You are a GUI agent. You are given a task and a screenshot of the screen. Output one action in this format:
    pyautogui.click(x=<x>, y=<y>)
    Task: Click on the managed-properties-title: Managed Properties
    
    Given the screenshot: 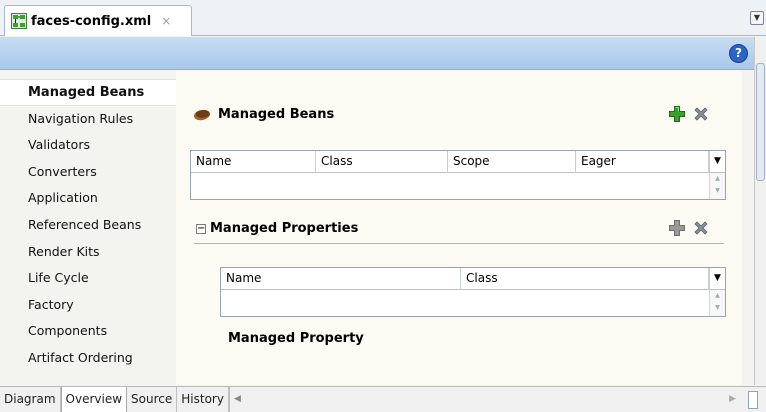 What is the action you would take?
    pyautogui.click(x=284, y=228)
    